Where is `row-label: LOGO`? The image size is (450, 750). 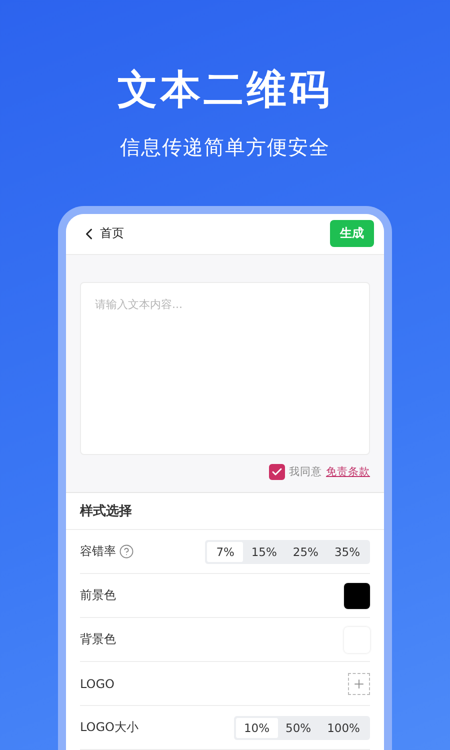 row-label: LOGO is located at coordinates (97, 683).